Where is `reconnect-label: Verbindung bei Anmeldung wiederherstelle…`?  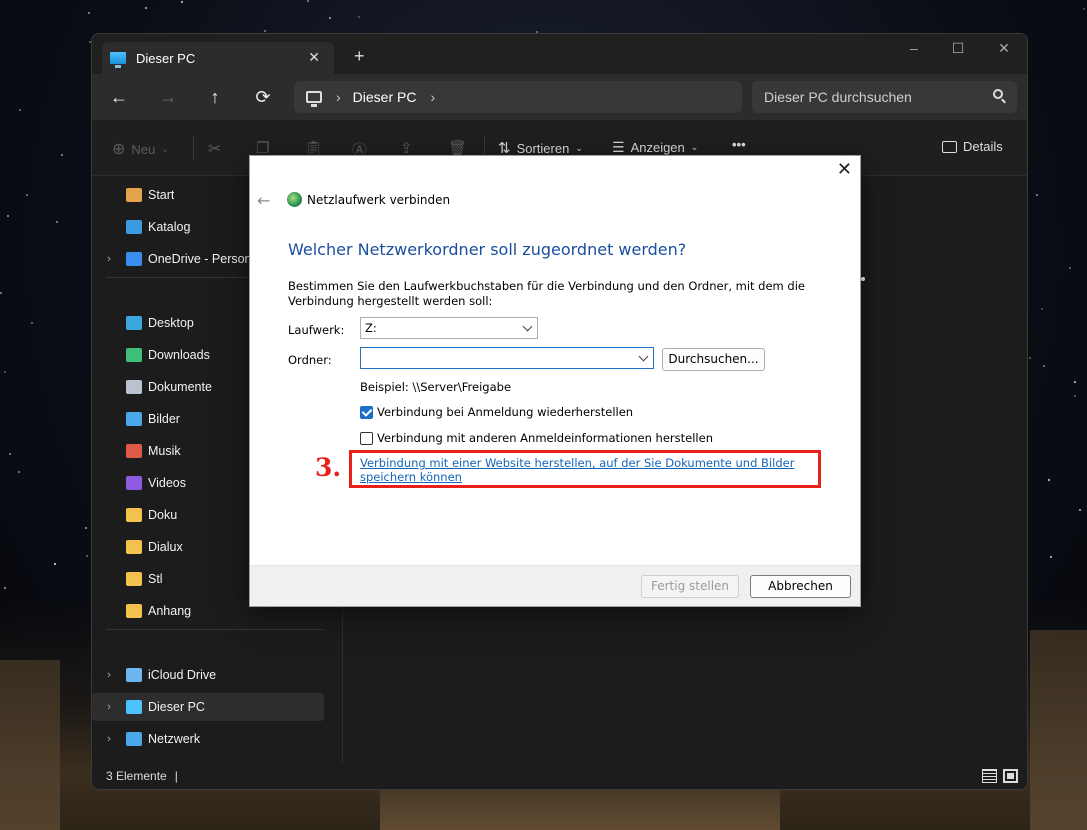 reconnect-label: Verbindung bei Anmeldung wiederherstelle… is located at coordinates (505, 412).